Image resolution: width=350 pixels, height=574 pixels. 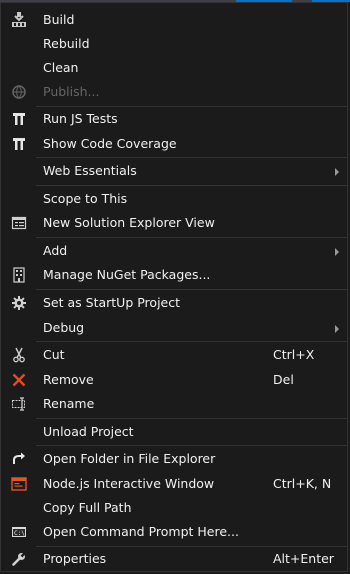 I want to click on menu-item-scope-to-this: Scope to This, so click(x=174, y=199).